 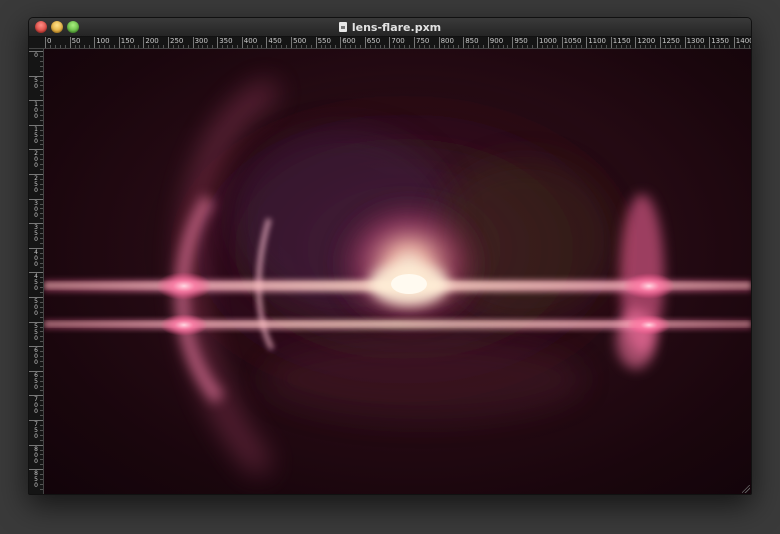 I want to click on ruler-label: 750, so click(x=423, y=41).